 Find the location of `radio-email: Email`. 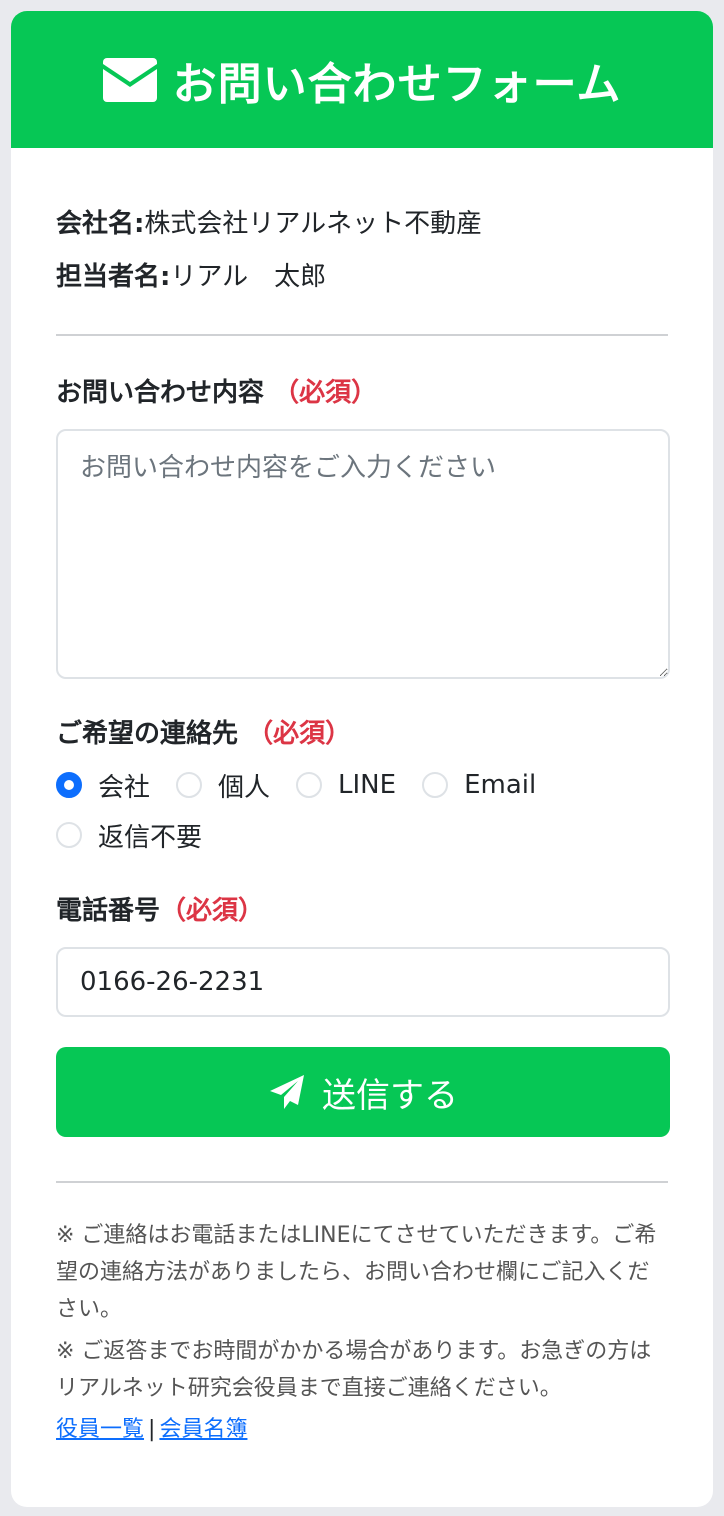

radio-email: Email is located at coordinates (479, 785).